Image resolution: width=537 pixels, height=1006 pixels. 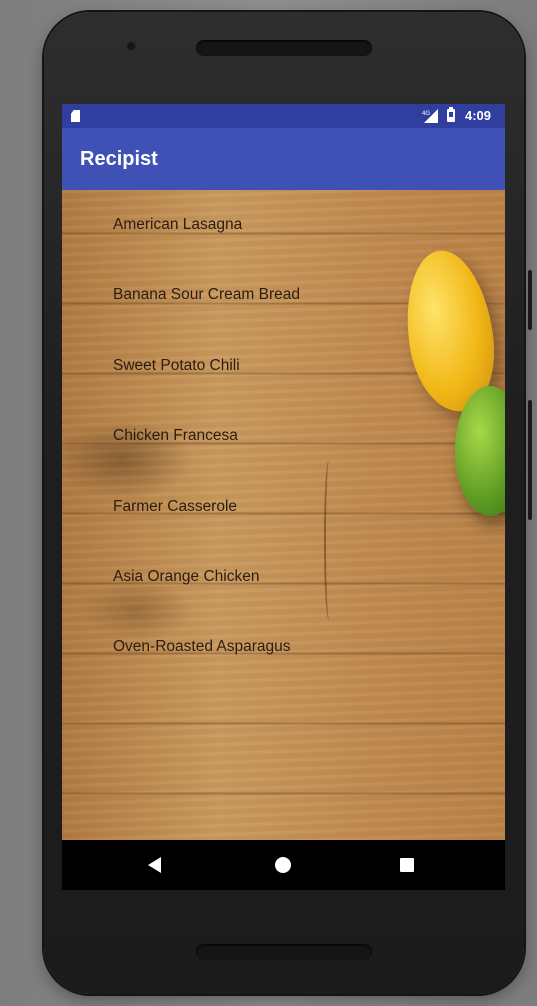 I want to click on recipe-item-american-lasagna: American Lasagna, so click(x=232, y=225).